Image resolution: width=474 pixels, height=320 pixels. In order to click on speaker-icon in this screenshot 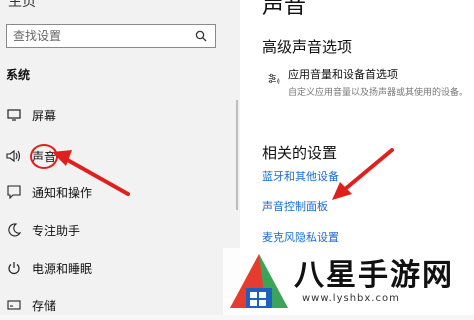, I will do `click(14, 156)`.